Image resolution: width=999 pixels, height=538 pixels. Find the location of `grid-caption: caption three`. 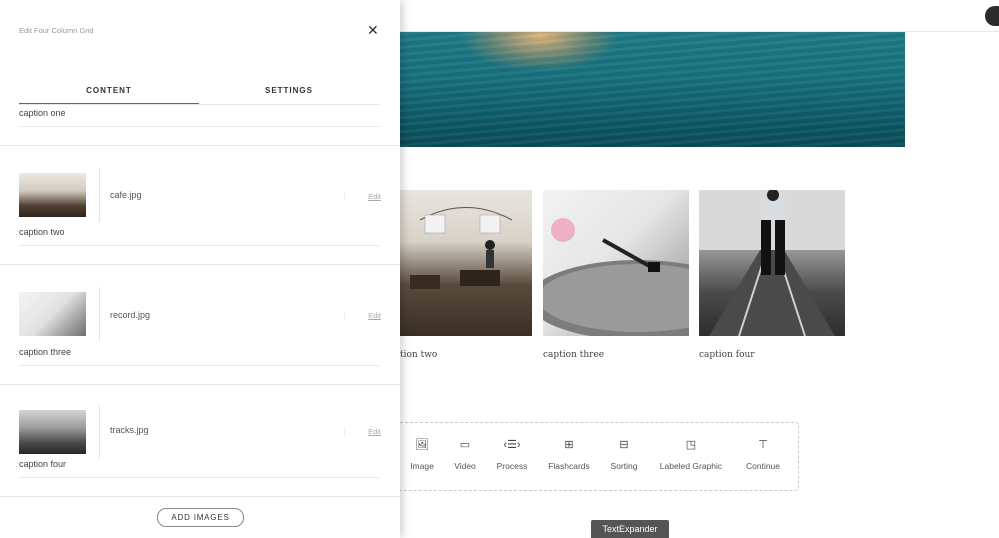

grid-caption: caption three is located at coordinates (574, 355).